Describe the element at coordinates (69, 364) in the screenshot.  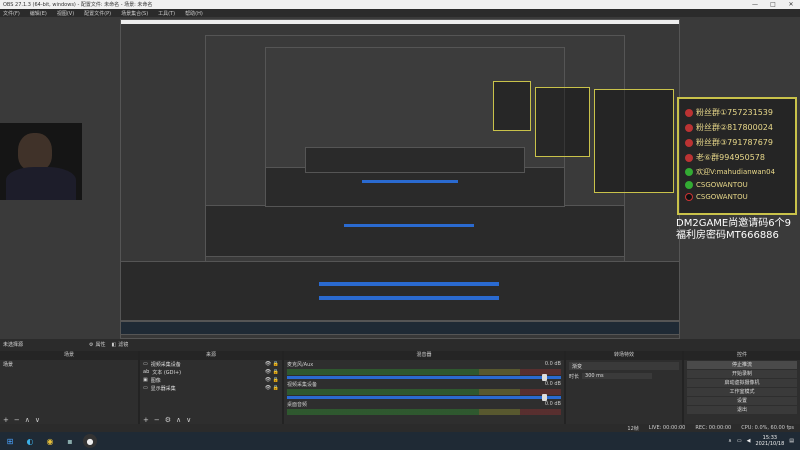
I see `scene-item: 场景` at that location.